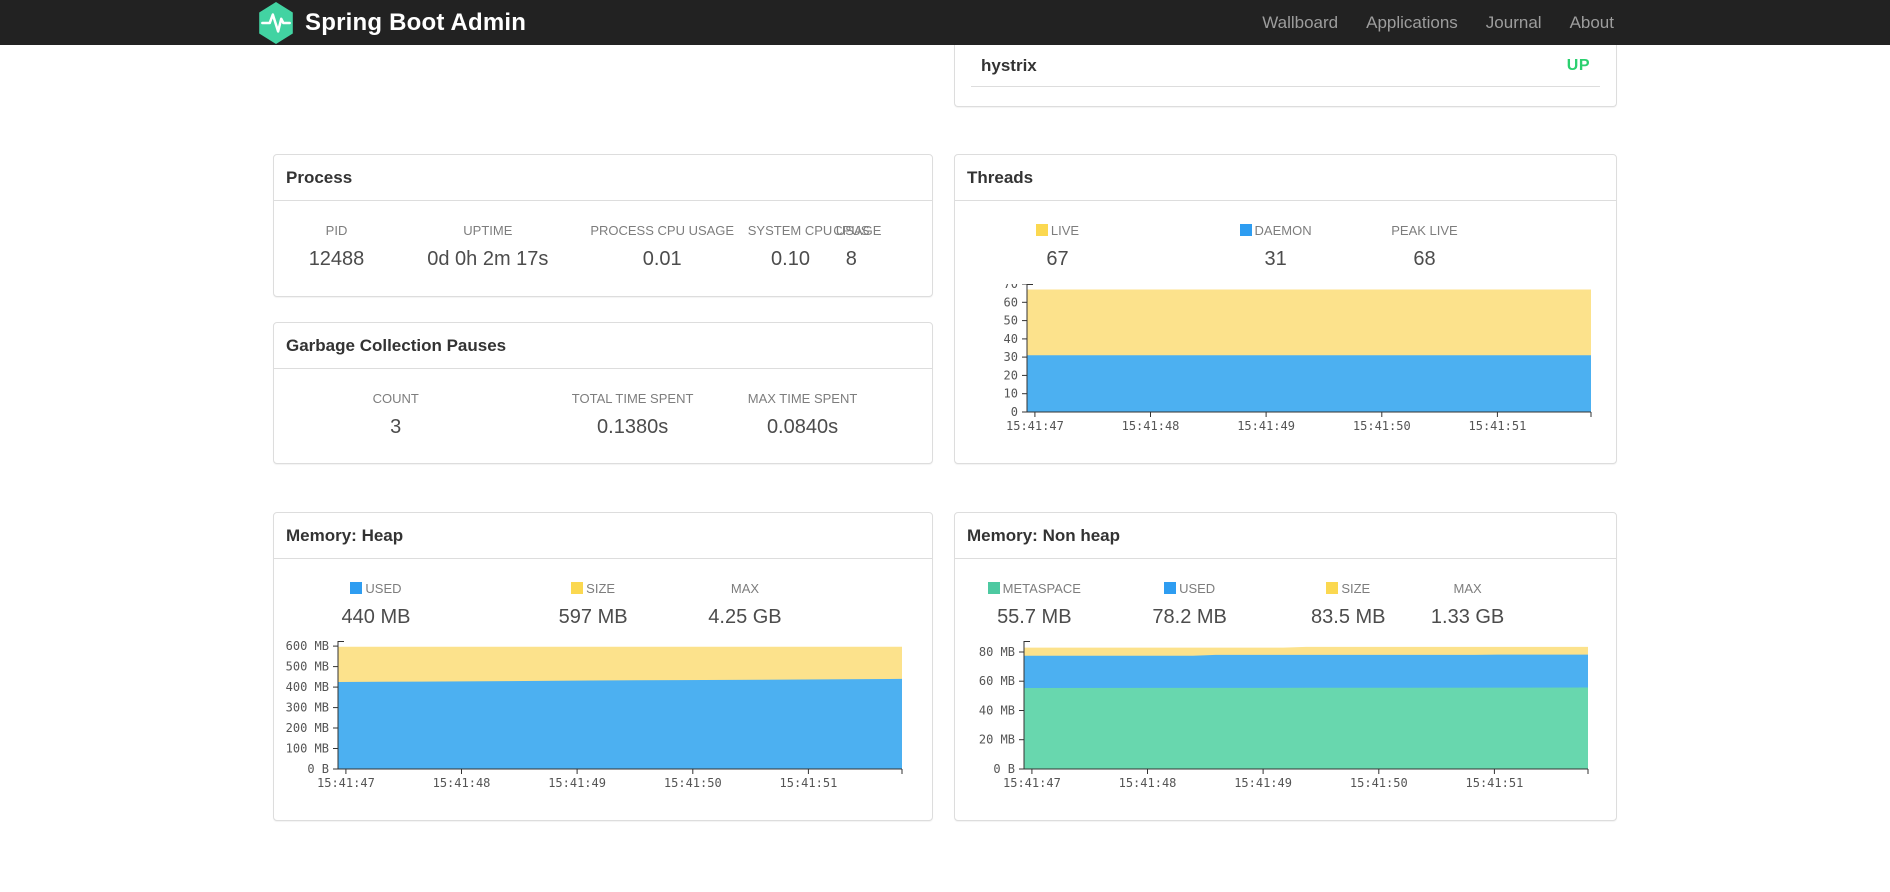 This screenshot has height=892, width=1890. What do you see at coordinates (1009, 65) in the screenshot?
I see `health-service-name: hystrix` at bounding box center [1009, 65].